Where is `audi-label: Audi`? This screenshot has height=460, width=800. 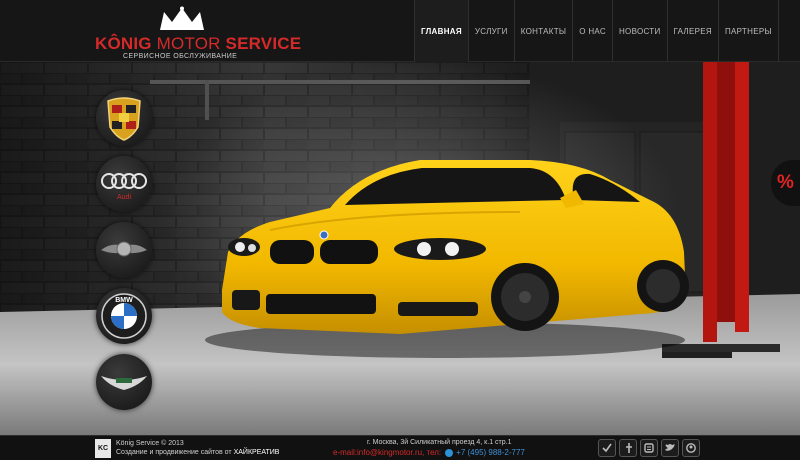 audi-label: Audi is located at coordinates (124, 197).